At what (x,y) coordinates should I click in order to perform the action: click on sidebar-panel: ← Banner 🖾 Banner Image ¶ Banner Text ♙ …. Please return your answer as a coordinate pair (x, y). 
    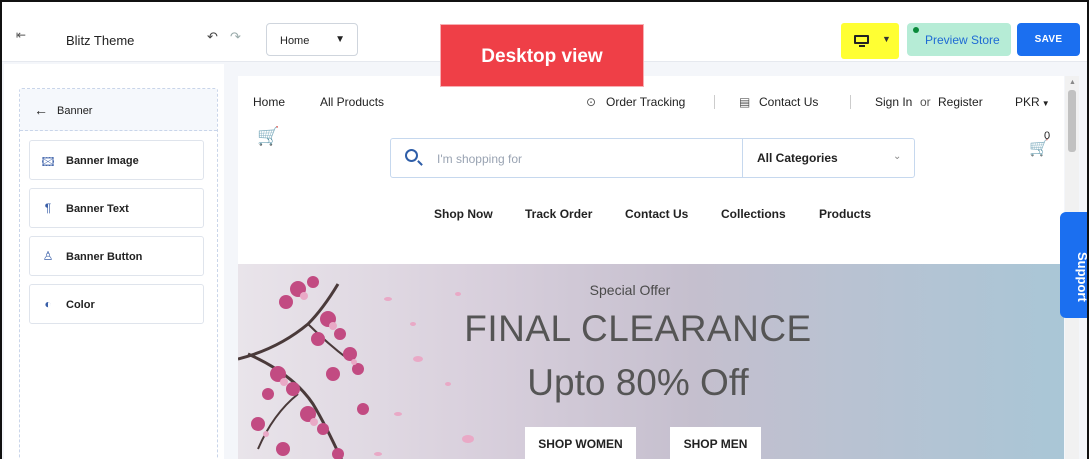
    Looking at the image, I should click on (118, 273).